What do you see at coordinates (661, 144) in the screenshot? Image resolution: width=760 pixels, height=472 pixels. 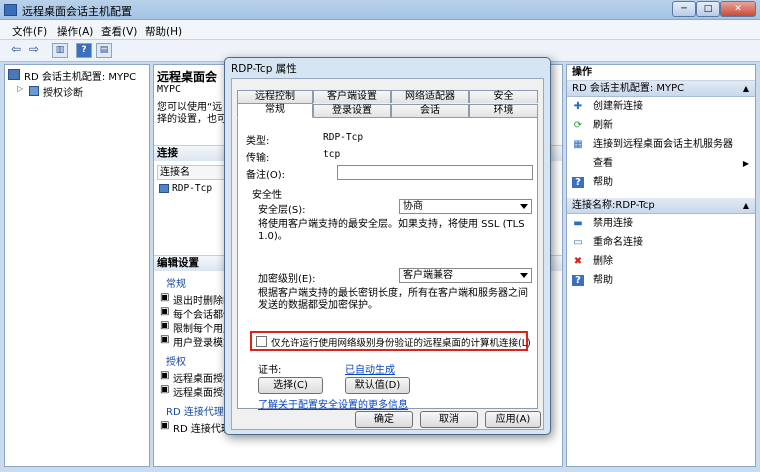 I see `action-connect-server: ▦ 连接到远程桌面会话主机服务器` at bounding box center [661, 144].